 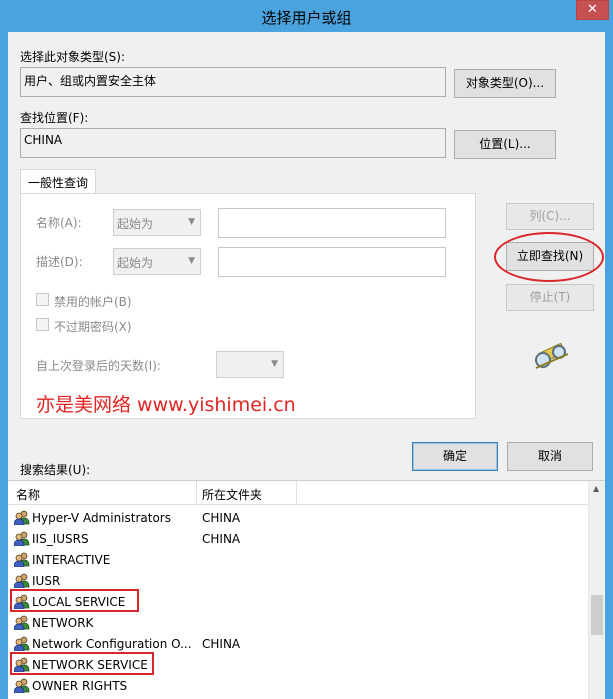 What do you see at coordinates (233, 143) in the screenshot?
I see `location-field: CHINA` at bounding box center [233, 143].